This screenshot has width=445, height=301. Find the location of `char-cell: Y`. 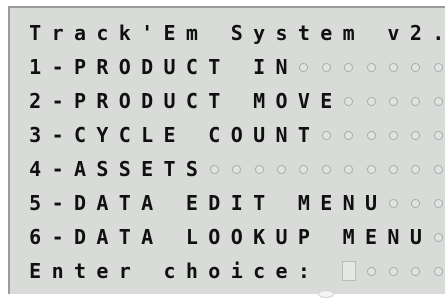

char-cell: Y is located at coordinates (102, 135).